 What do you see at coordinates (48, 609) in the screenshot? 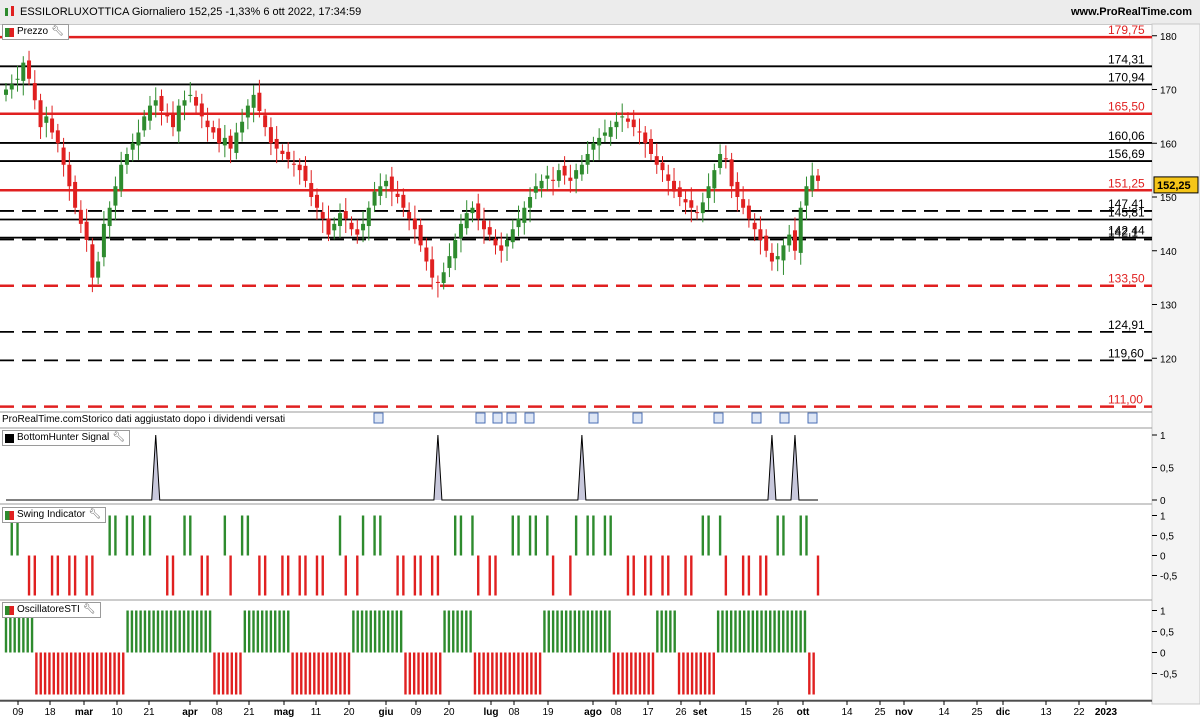
I see `panel-title: OscillatoreSTI` at bounding box center [48, 609].